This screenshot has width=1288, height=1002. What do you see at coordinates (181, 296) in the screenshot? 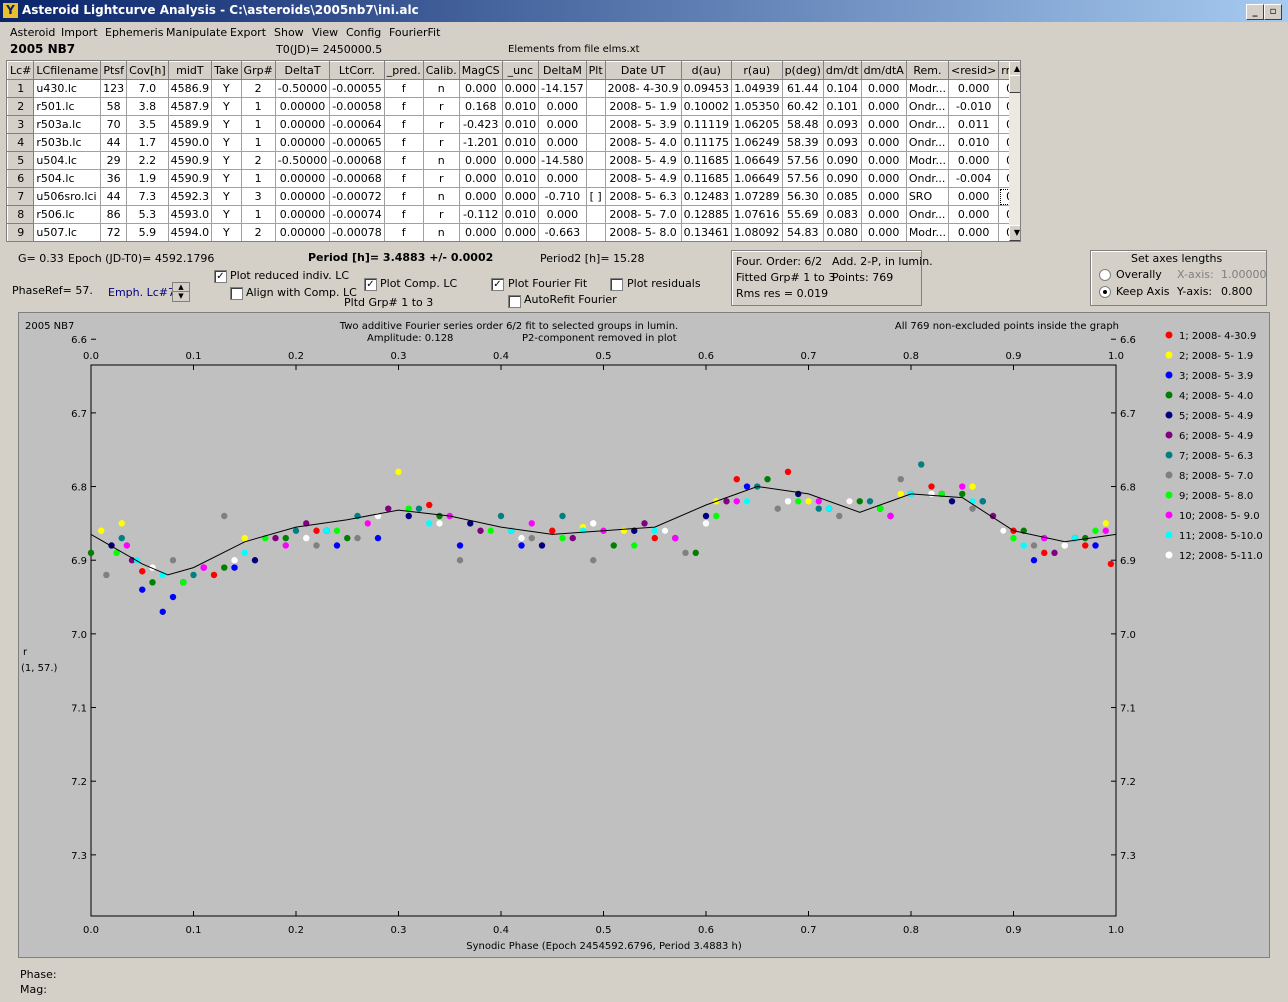
I see `spin-down-icon: ▼` at bounding box center [181, 296].